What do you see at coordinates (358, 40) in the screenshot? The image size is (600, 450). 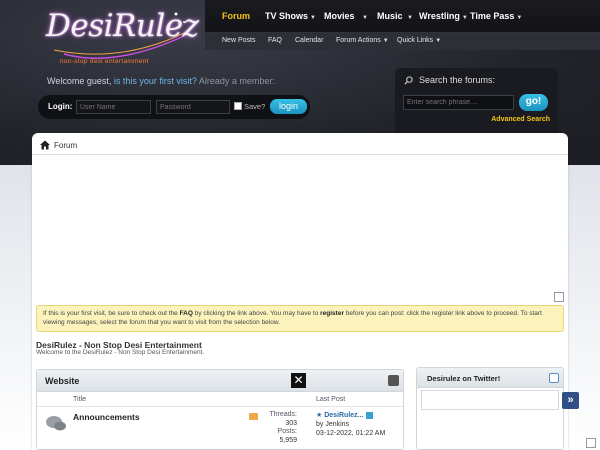 I see `subnav-forum-actions-label: Forum Actions` at bounding box center [358, 40].